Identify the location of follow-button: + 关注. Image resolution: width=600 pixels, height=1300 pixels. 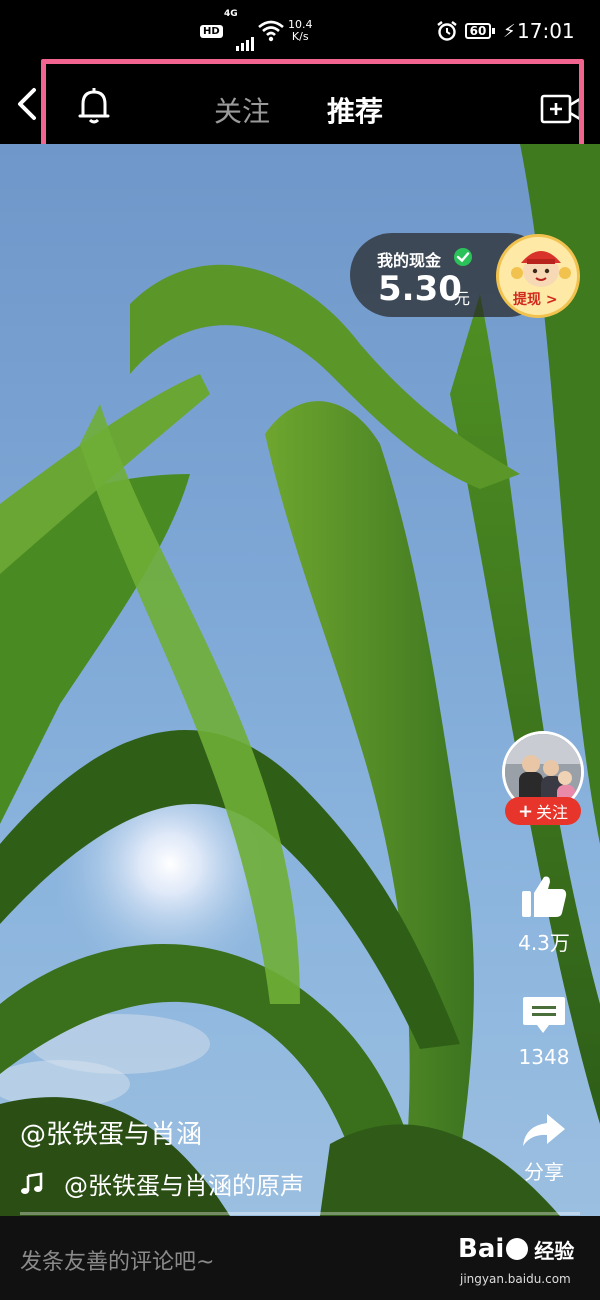
(543, 811).